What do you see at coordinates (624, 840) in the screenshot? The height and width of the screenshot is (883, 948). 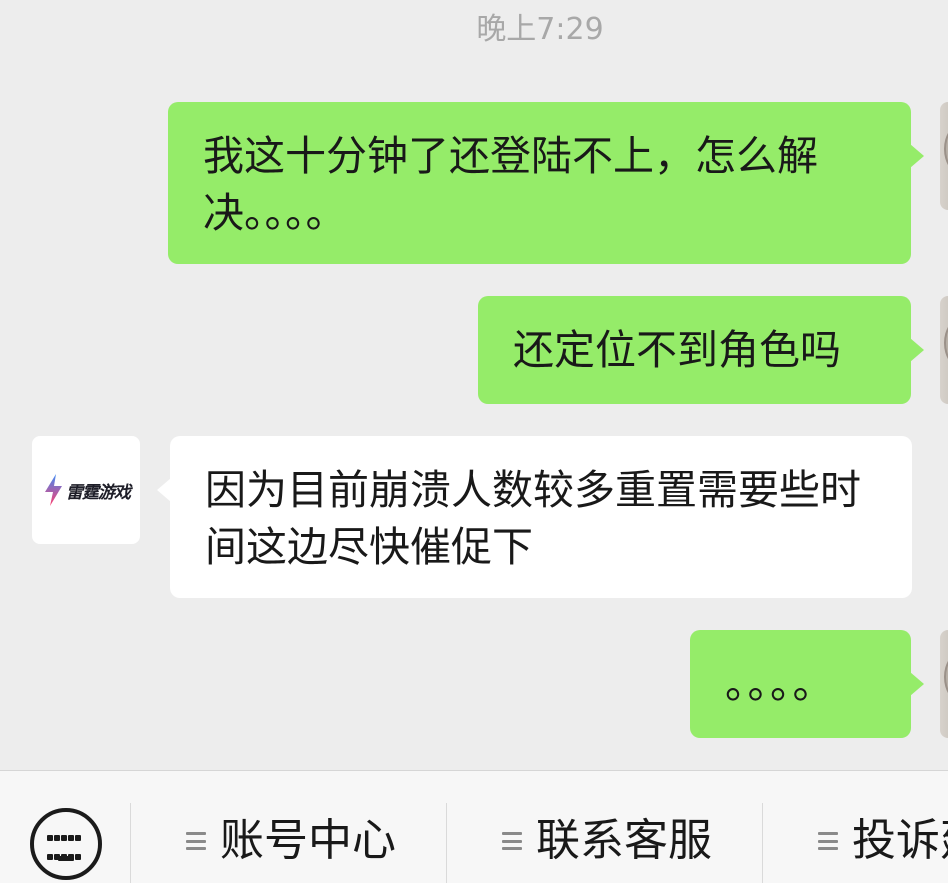 I see `menu-button-label: 联系客服` at bounding box center [624, 840].